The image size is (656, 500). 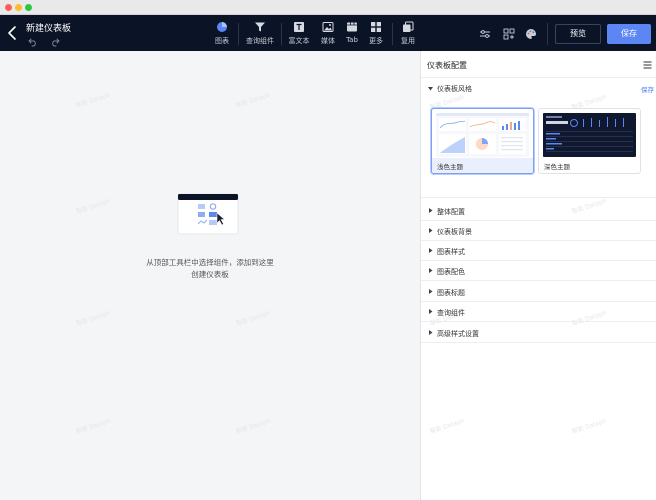 What do you see at coordinates (210, 269) in the screenshot?
I see `empty-hint: 从顶部工具栏中选择组件，添加到这里 创建仪表板` at bounding box center [210, 269].